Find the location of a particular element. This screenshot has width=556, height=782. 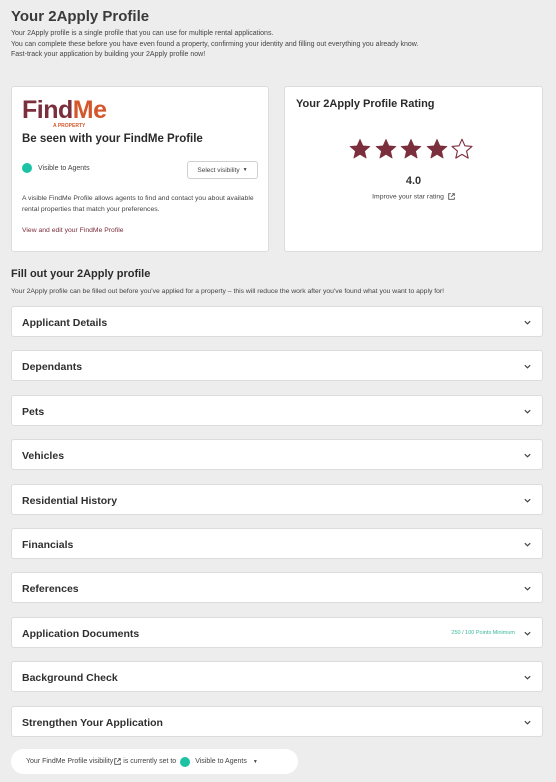

improve-rating-label: Improve your star rating is located at coordinates (408, 197).